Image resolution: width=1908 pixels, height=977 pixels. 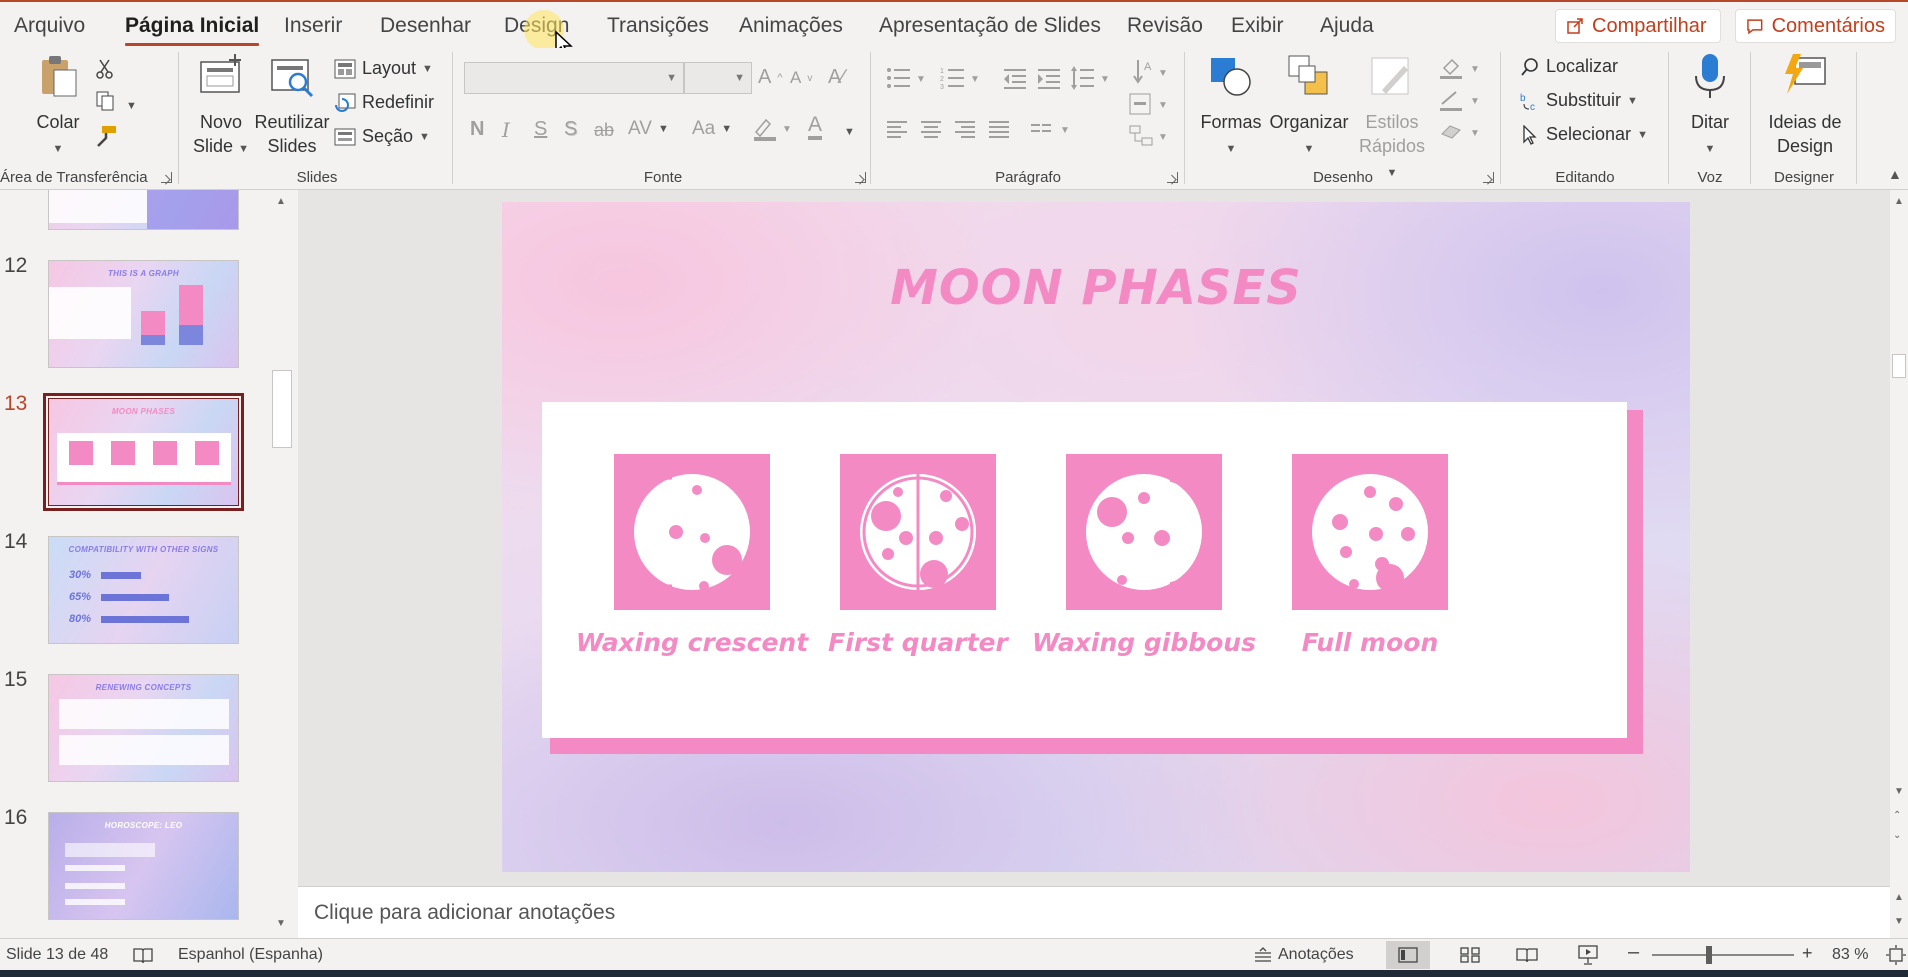 What do you see at coordinates (1052, 130) in the screenshot?
I see `columns-icon: ▼` at bounding box center [1052, 130].